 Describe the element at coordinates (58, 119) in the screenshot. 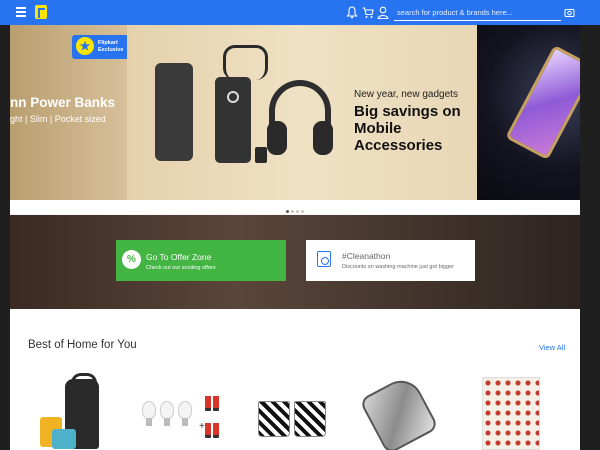

I see `banner-left-subtitle: ght | Slim | Pocket sized` at that location.